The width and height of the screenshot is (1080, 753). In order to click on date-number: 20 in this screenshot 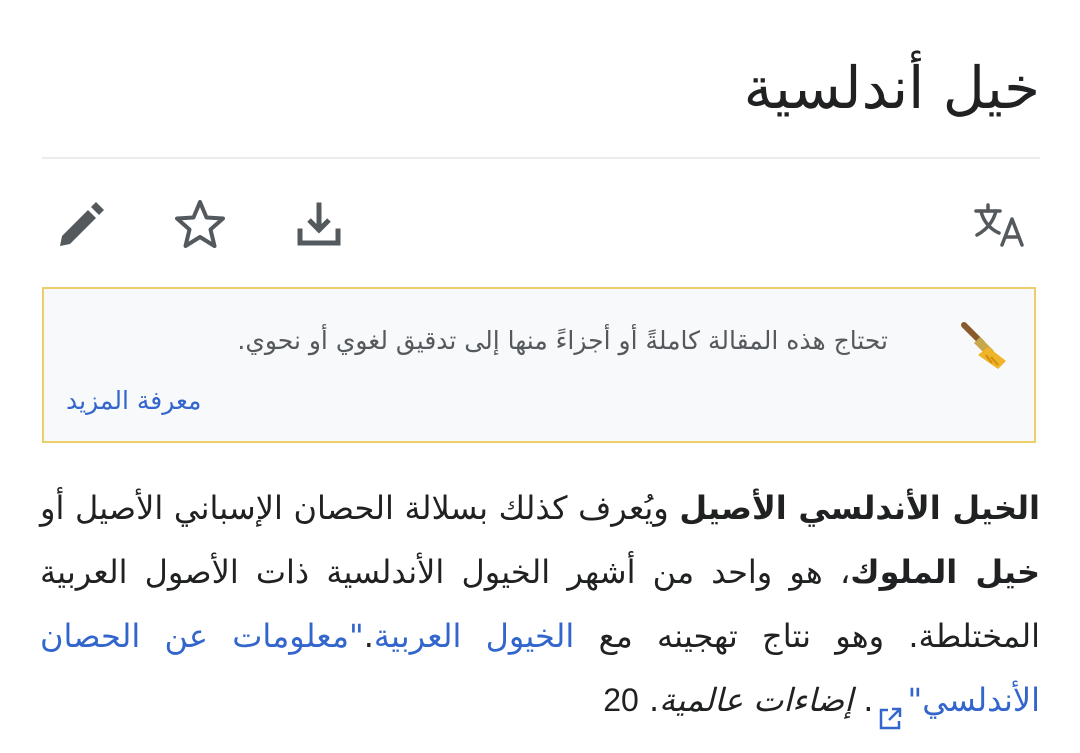, I will do `click(621, 700)`.